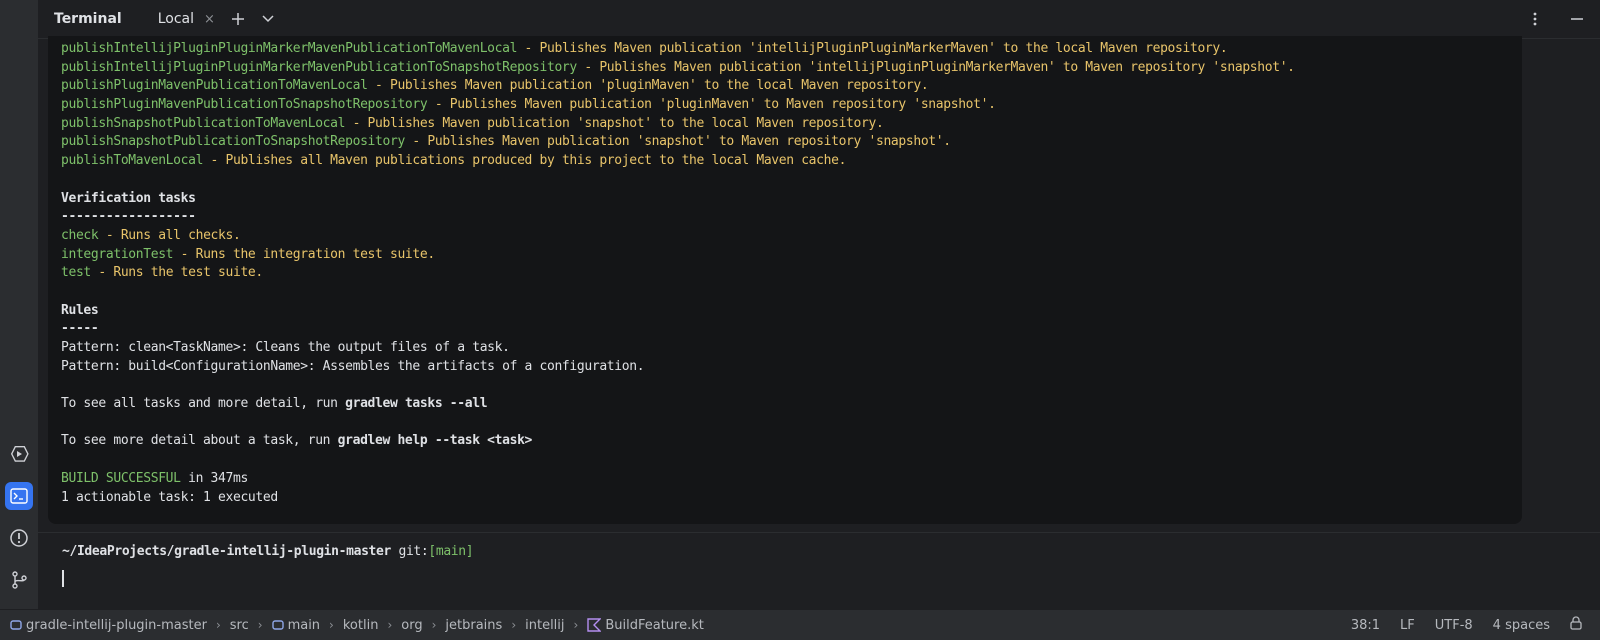 This screenshot has width=1600, height=640. What do you see at coordinates (128, 217) in the screenshot?
I see `section-heading: ------------------` at bounding box center [128, 217].